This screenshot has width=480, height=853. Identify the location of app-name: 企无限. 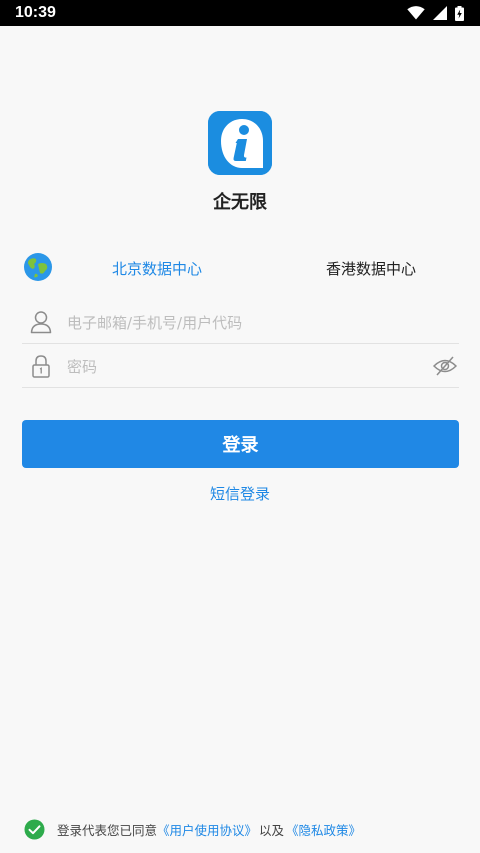
(240, 202).